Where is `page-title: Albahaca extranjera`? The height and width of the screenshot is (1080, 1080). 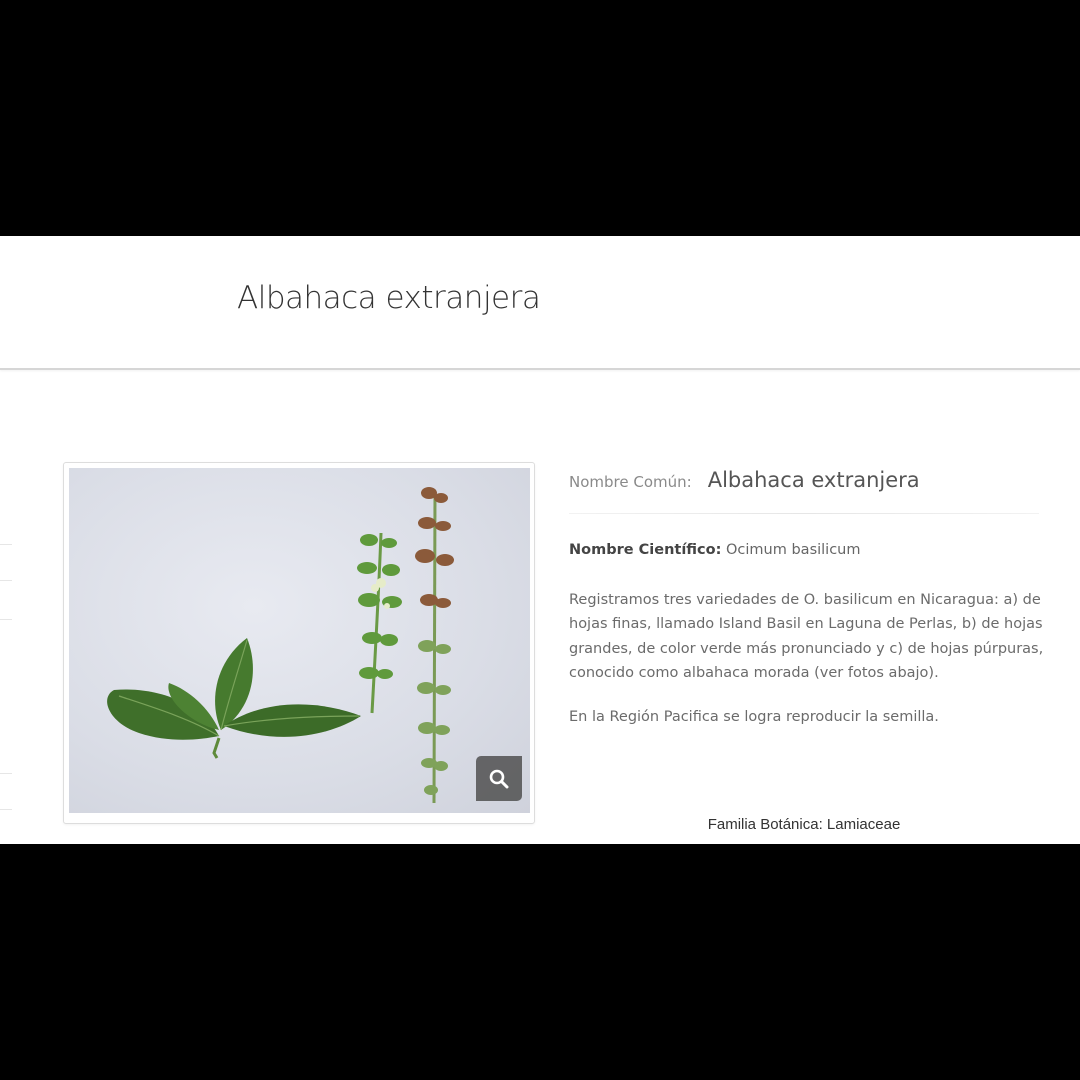 page-title: Albahaca extranjera is located at coordinates (389, 298).